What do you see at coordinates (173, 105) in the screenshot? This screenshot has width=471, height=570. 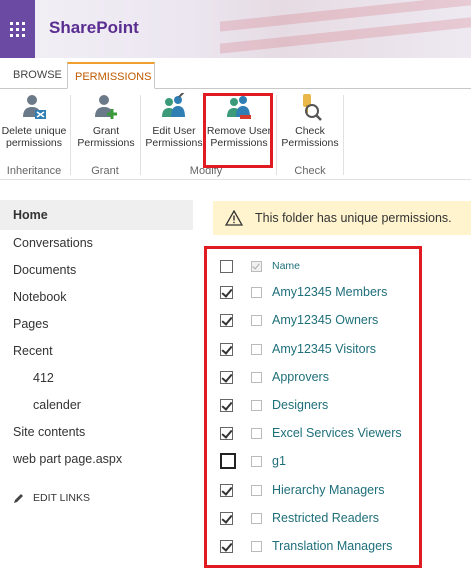 I see `edit-user-permissions-icon` at bounding box center [173, 105].